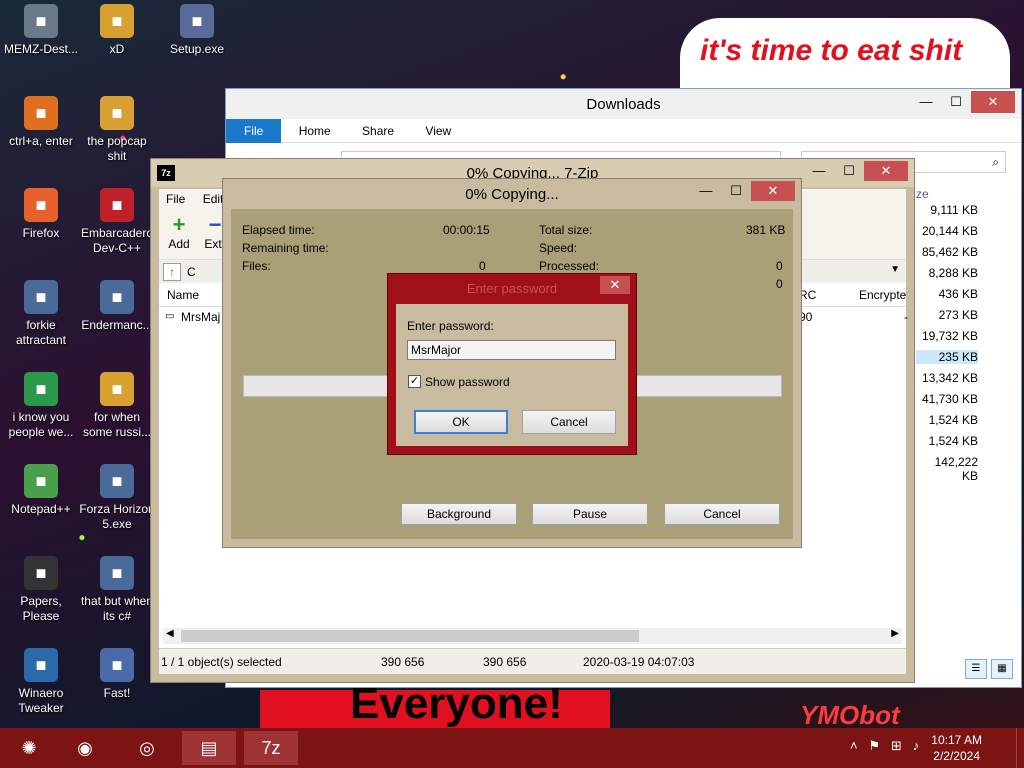 This screenshot has height=768, width=1024. Describe the element at coordinates (41, 682) in the screenshot. I see `desktop-icon: ■ Winaero Tweaker` at that location.